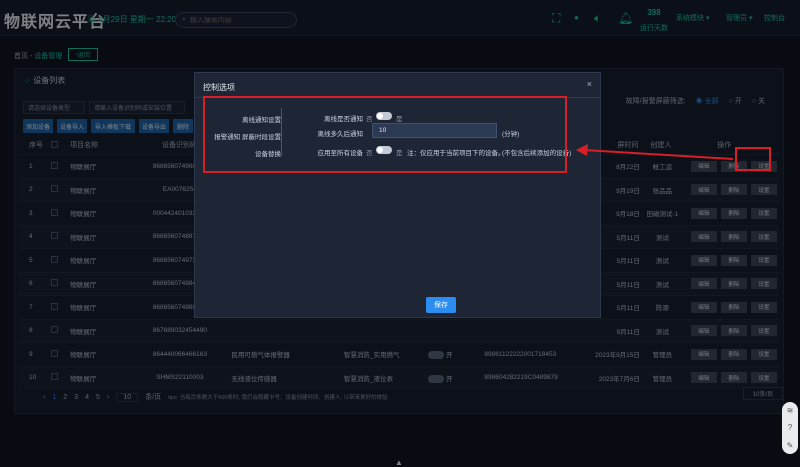 This screenshot has width=800, height=467. I want to click on floating-toolbar: ≋ ? ✎, so click(790, 428).